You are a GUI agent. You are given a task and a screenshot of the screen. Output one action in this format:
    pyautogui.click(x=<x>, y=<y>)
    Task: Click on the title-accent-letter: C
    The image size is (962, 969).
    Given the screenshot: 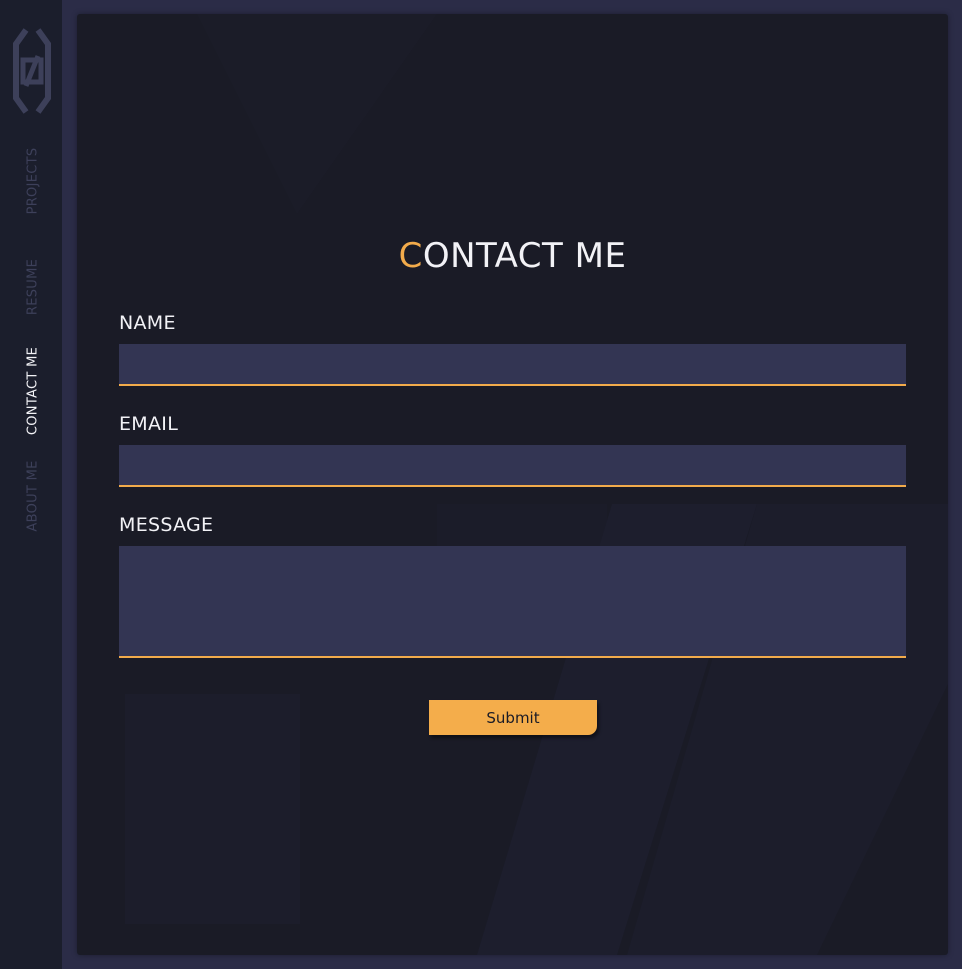 What is the action you would take?
    pyautogui.click(x=410, y=256)
    